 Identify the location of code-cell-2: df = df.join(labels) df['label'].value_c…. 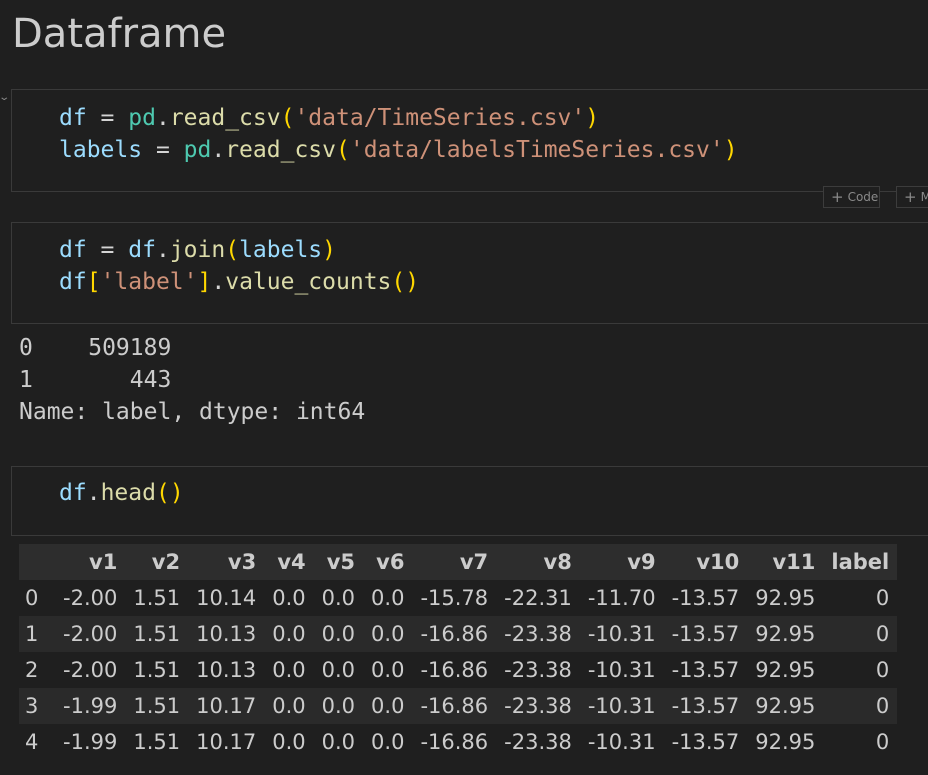
(469, 273).